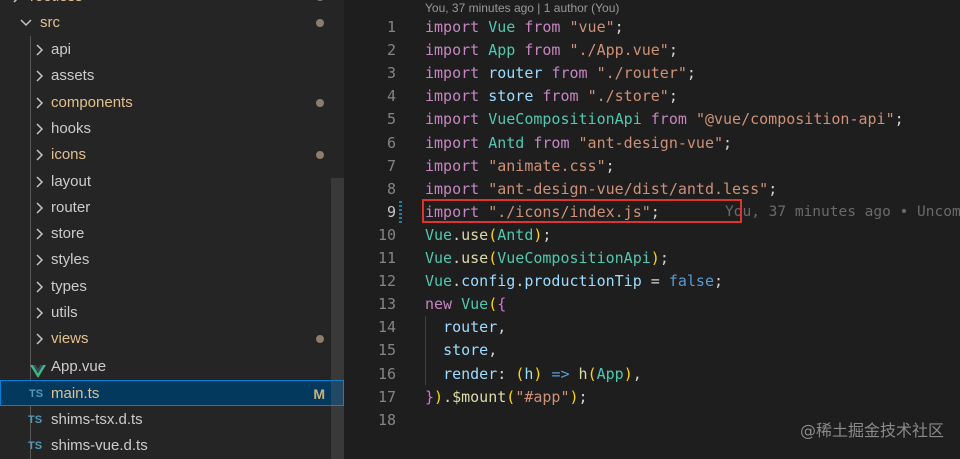 The image size is (960, 459). What do you see at coordinates (652, 304) in the screenshot?
I see `code-line: 13 new Vue({` at bounding box center [652, 304].